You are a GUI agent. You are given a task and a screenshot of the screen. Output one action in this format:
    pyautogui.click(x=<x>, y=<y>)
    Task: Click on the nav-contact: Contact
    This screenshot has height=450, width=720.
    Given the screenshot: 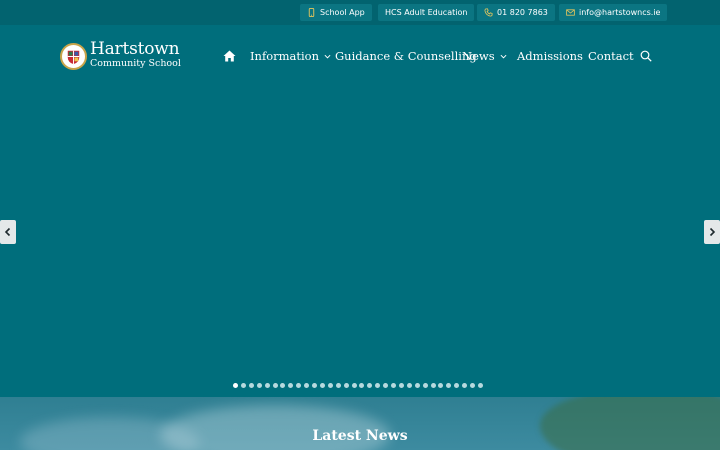 What is the action you would take?
    pyautogui.click(x=611, y=56)
    